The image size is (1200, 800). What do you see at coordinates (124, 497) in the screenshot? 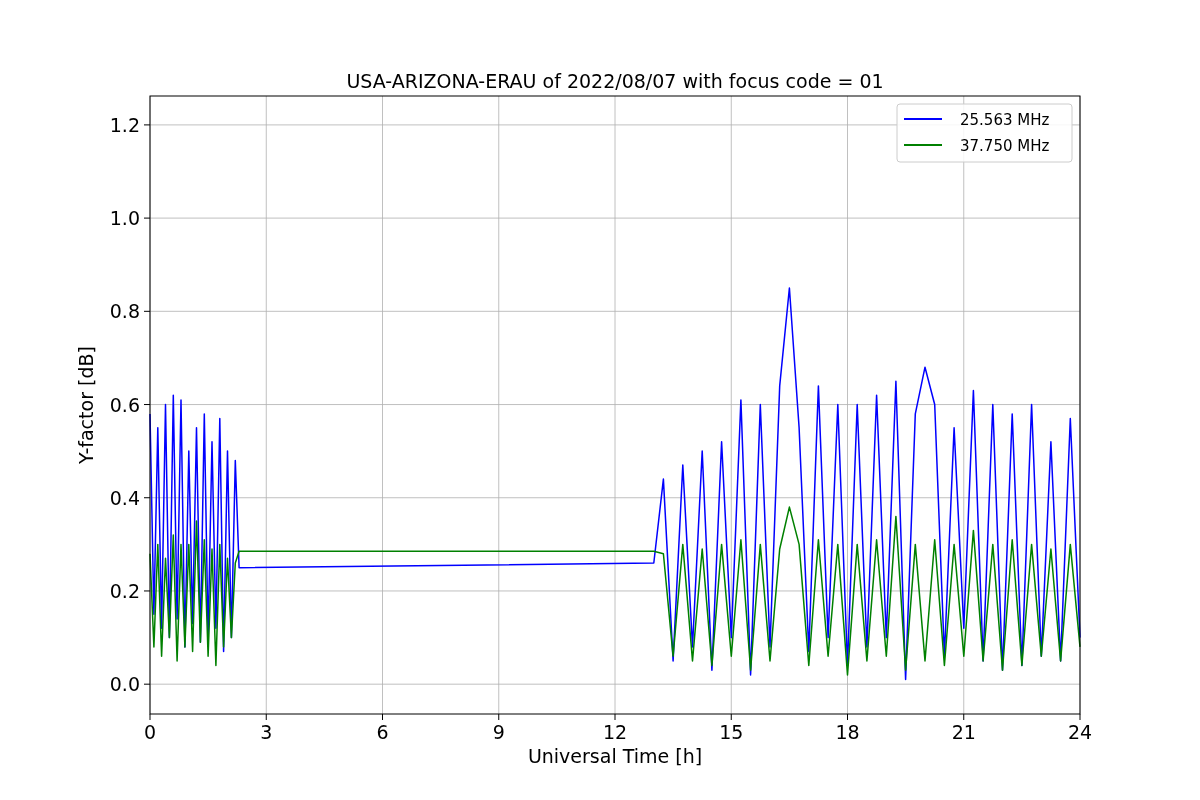
I see `tick-label: 0.4` at bounding box center [124, 497].